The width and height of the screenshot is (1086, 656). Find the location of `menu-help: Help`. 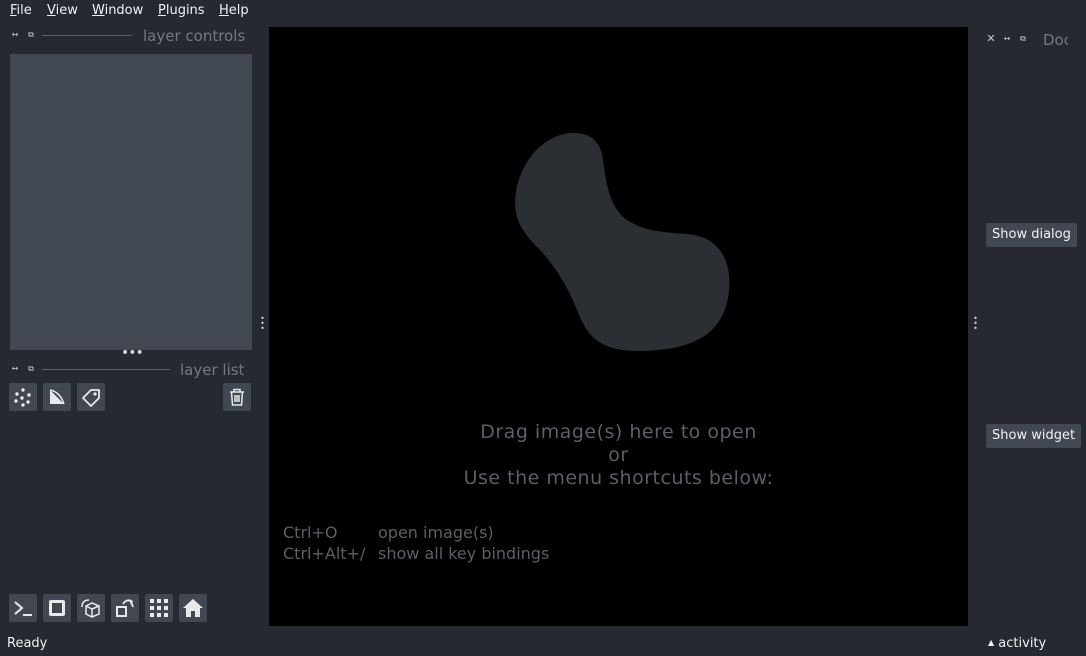

menu-help: Help is located at coordinates (234, 10).